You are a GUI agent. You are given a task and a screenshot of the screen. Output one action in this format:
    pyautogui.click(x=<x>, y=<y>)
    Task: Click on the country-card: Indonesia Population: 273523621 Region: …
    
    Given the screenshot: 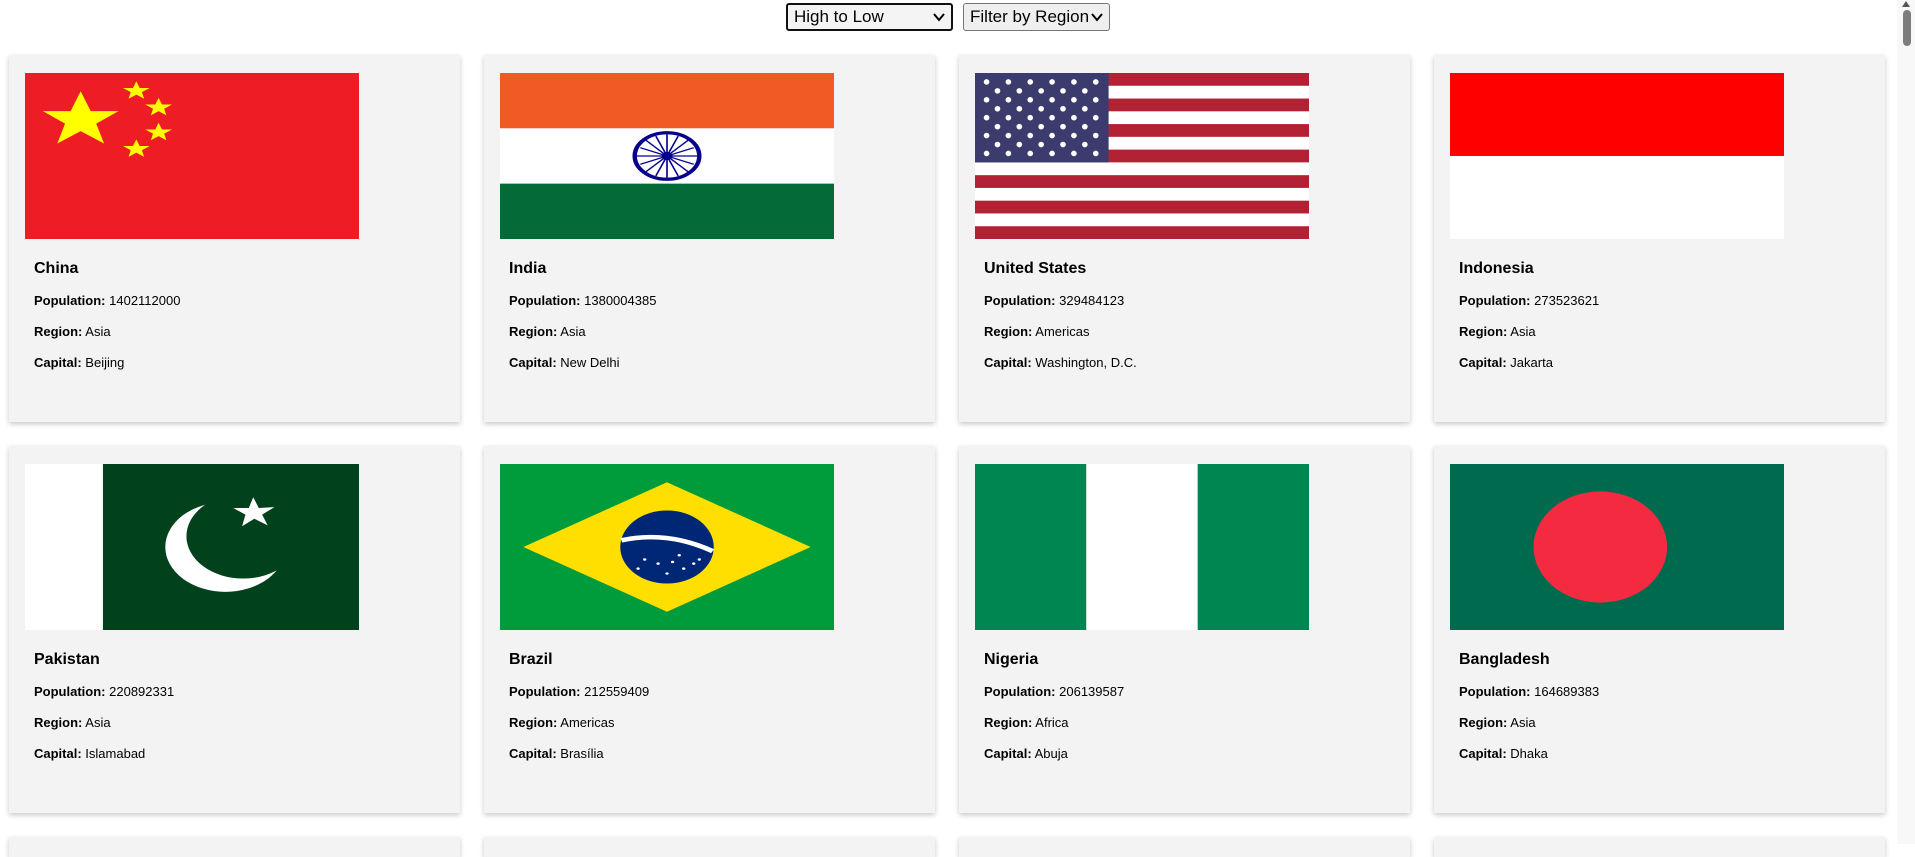 What is the action you would take?
    pyautogui.click(x=1659, y=238)
    